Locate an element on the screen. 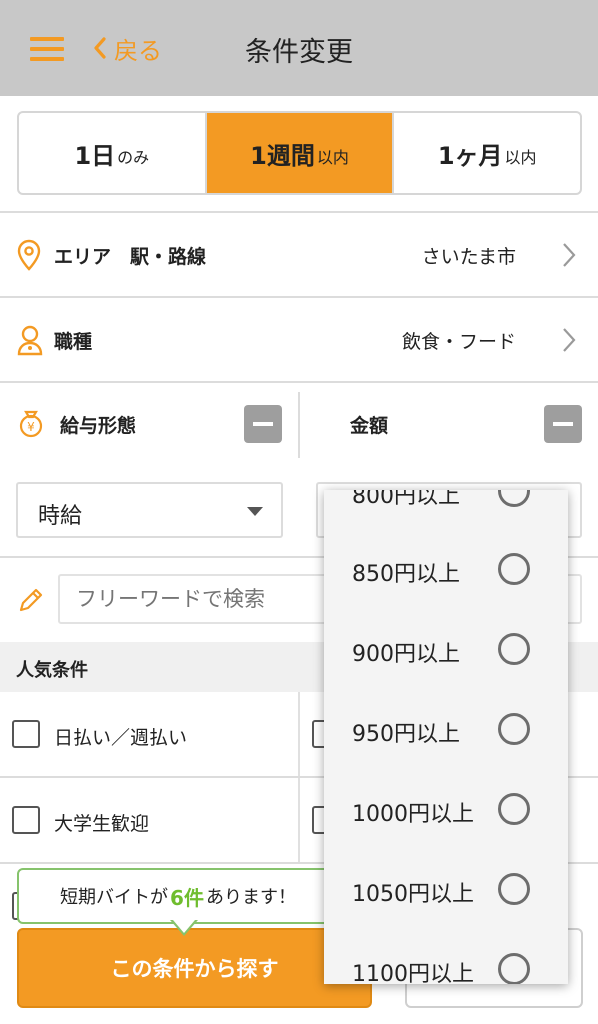 This screenshot has height=1024, width=598. tooltip-tail is located at coordinates (184, 926).